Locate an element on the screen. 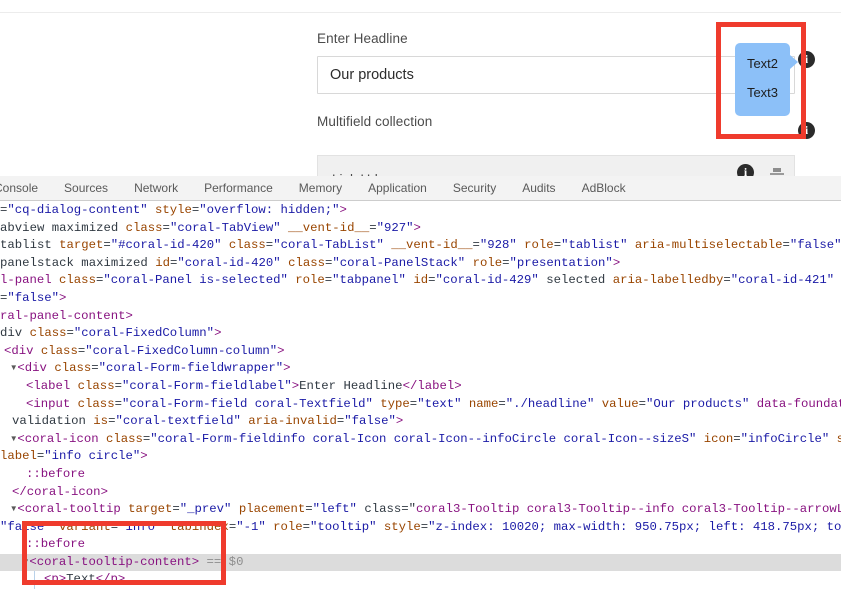 This screenshot has height=589, width=841. coral-tooltip: Text2 Text3 is located at coordinates (766, 79).